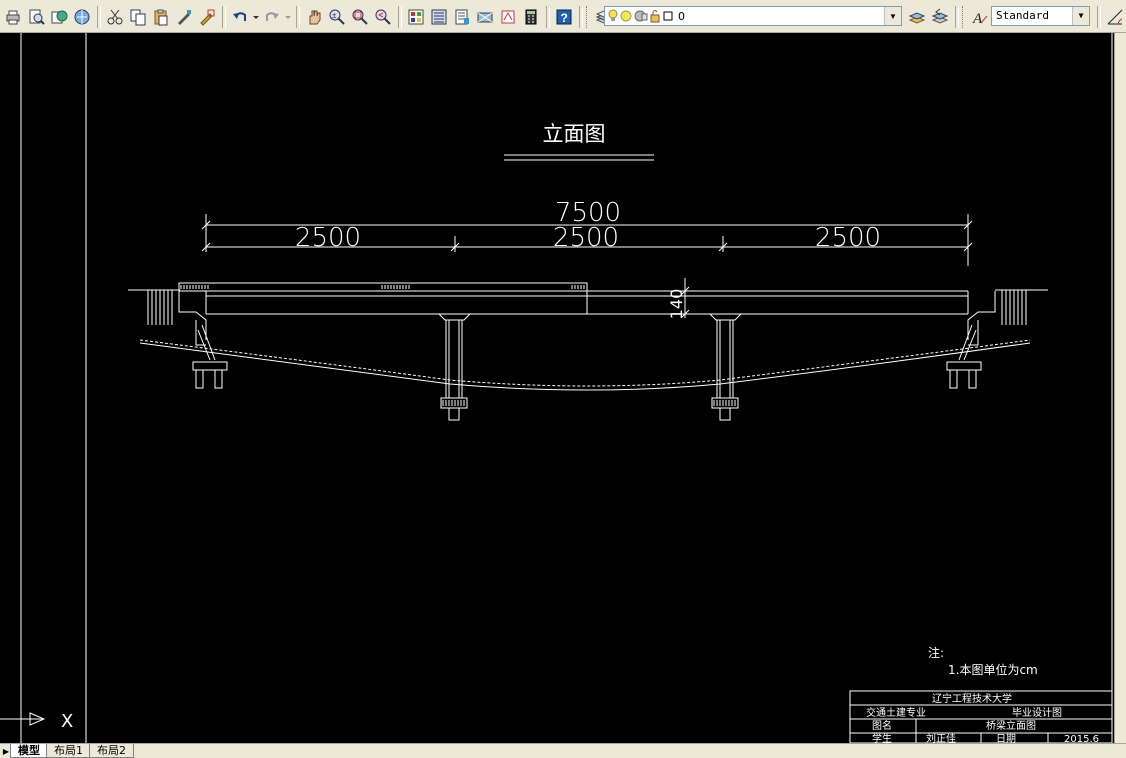  Describe the element at coordinates (586, 238) in the screenshot. I see `span-dimension-2: 2500` at that location.